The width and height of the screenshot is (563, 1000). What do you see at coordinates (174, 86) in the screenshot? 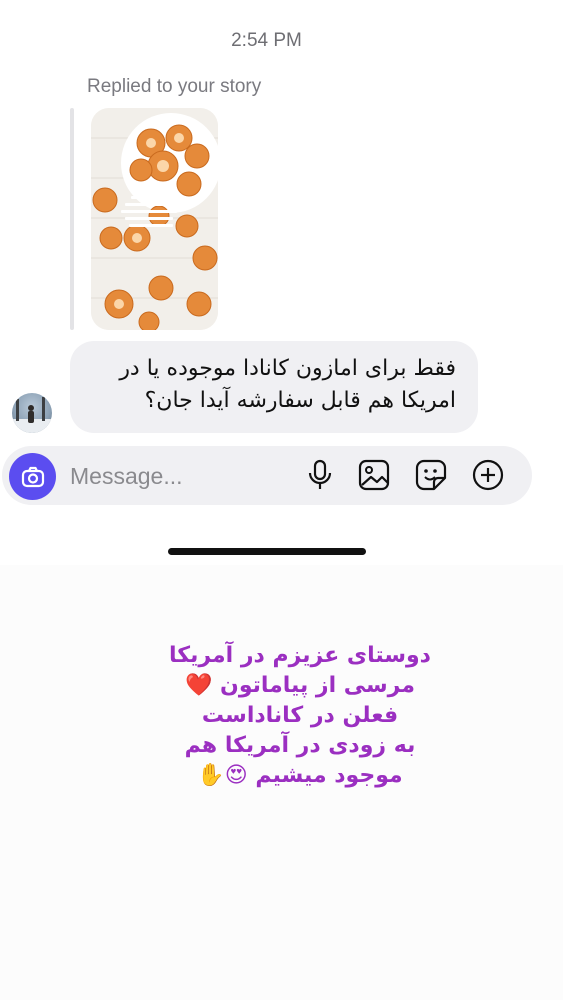
I see `replied-to-story-label: Replied to your story` at bounding box center [174, 86].